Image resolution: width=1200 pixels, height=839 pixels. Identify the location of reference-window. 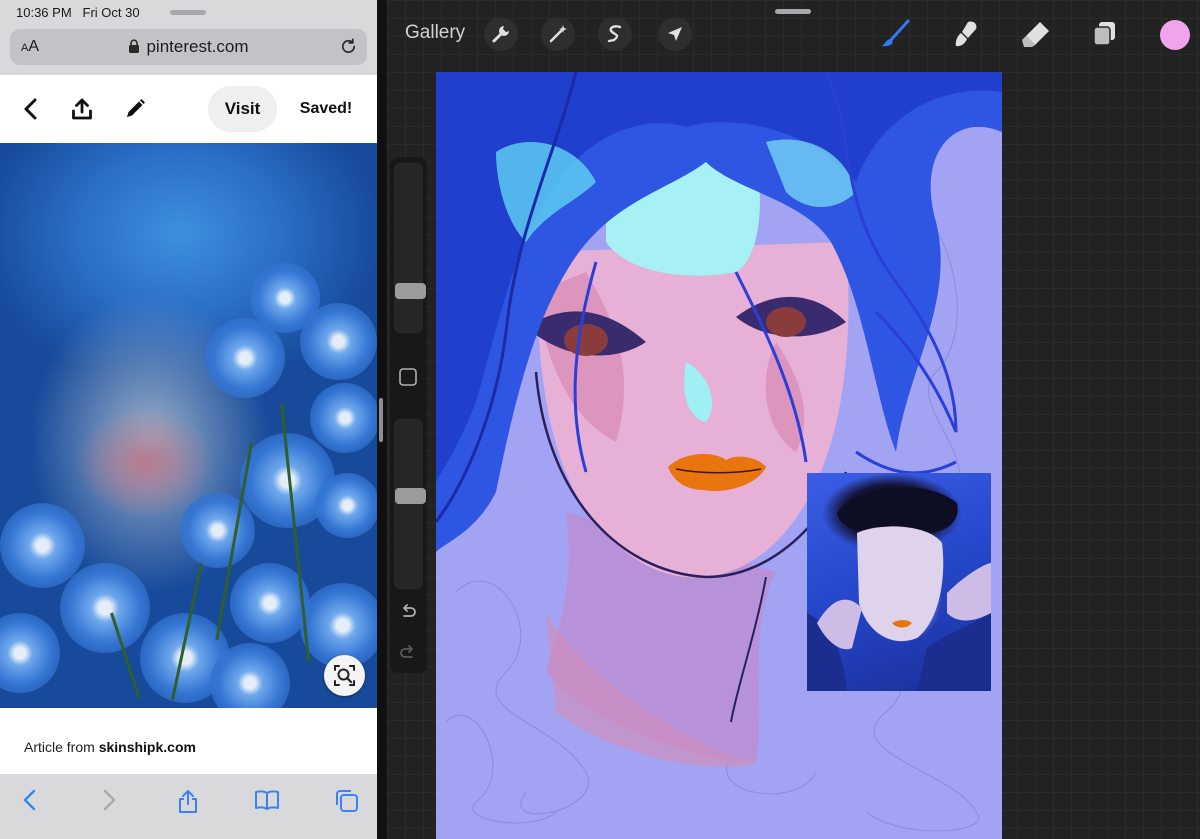
(899, 582).